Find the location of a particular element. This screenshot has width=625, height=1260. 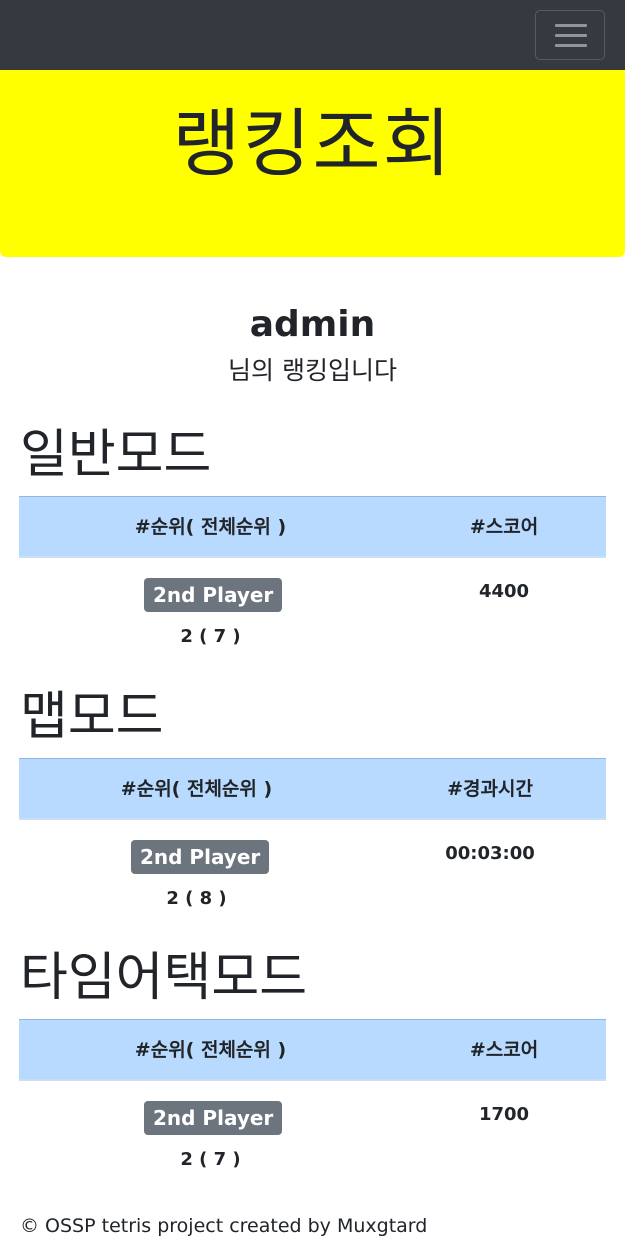

page-title: 랭킹조회 is located at coordinates (312, 144).